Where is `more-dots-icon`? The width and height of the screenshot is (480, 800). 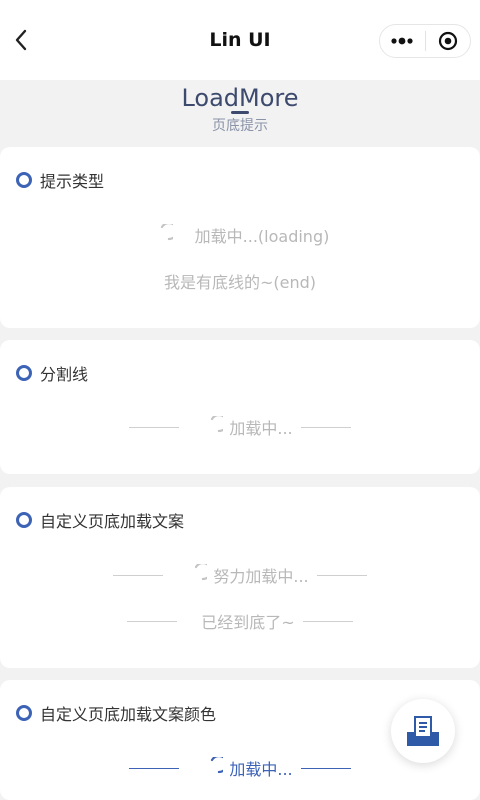 more-dots-icon is located at coordinates (402, 41).